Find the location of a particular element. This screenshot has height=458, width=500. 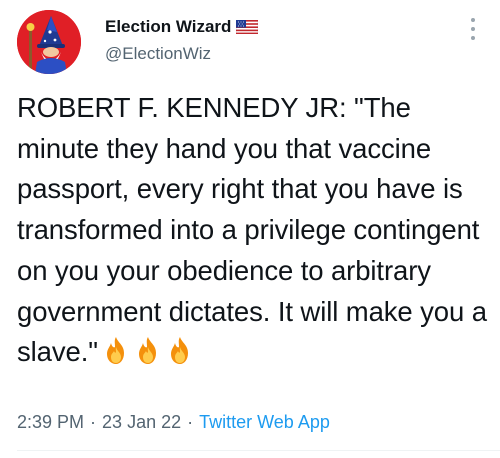

divider is located at coordinates (258, 450).